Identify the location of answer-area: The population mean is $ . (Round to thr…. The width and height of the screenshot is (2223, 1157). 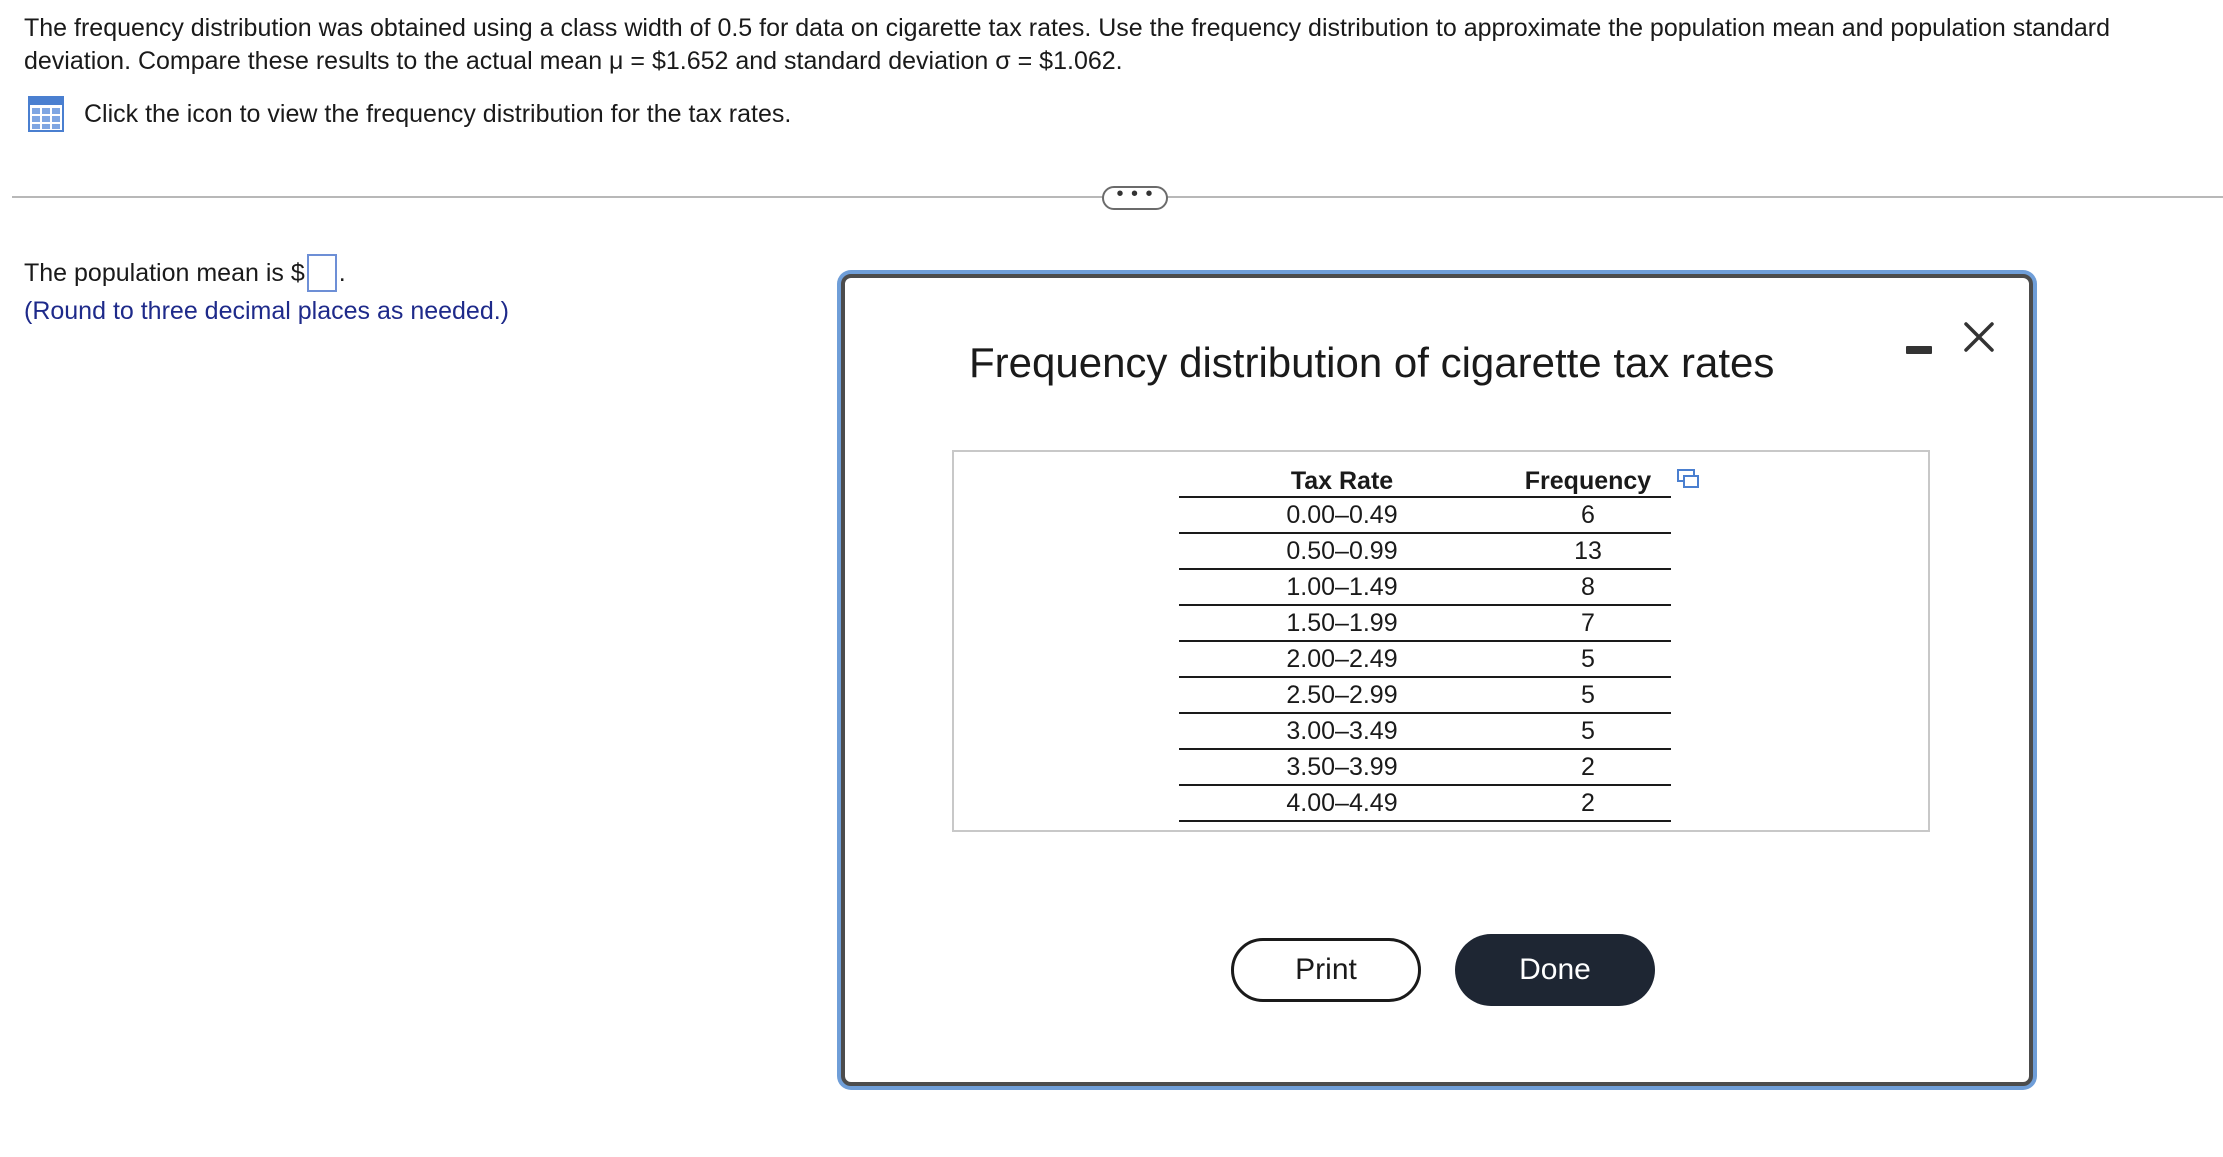
(266, 292).